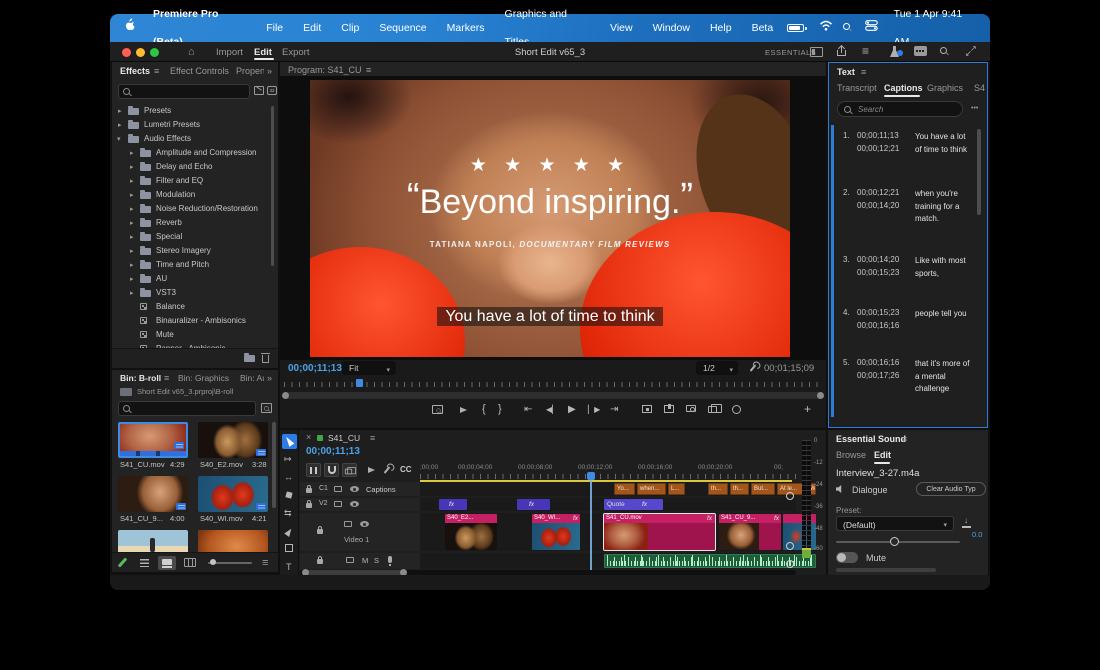  Describe the element at coordinates (308, 437) in the screenshot. I see `close-sequence-icon: ×` at that location.